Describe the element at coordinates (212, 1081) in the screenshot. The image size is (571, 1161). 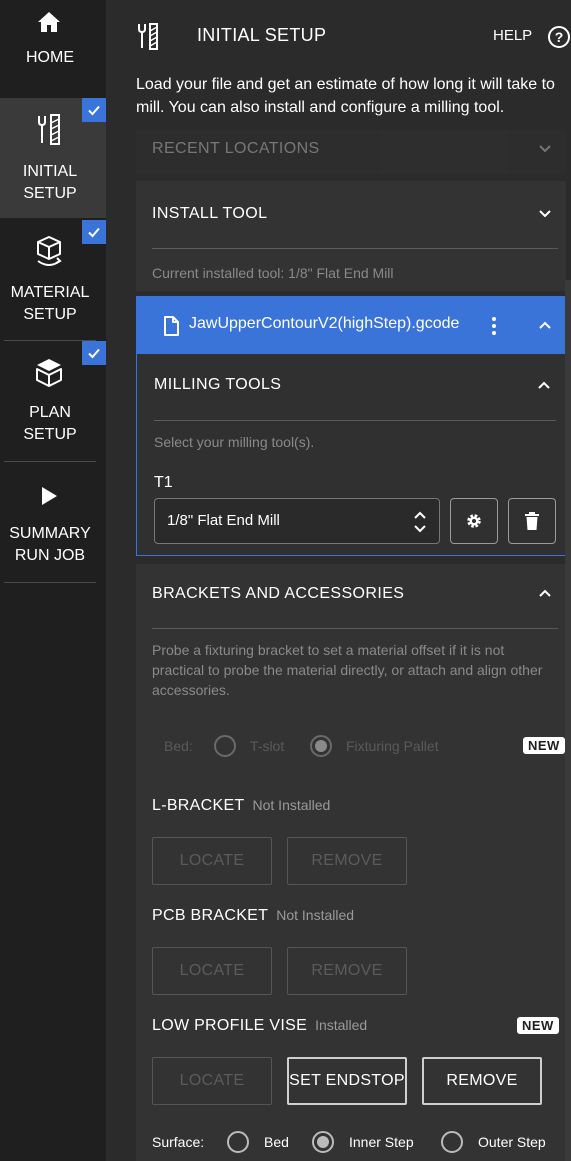
I see `vise-locate-button: LOCATE` at that location.